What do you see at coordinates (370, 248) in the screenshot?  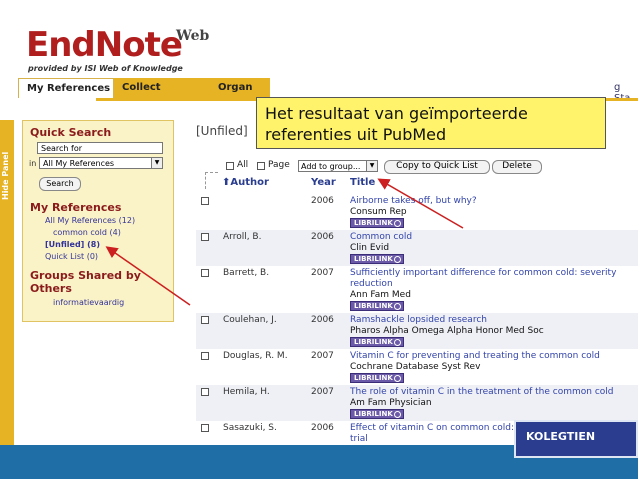 I see `row-journal: Clin Evid` at bounding box center [370, 248].